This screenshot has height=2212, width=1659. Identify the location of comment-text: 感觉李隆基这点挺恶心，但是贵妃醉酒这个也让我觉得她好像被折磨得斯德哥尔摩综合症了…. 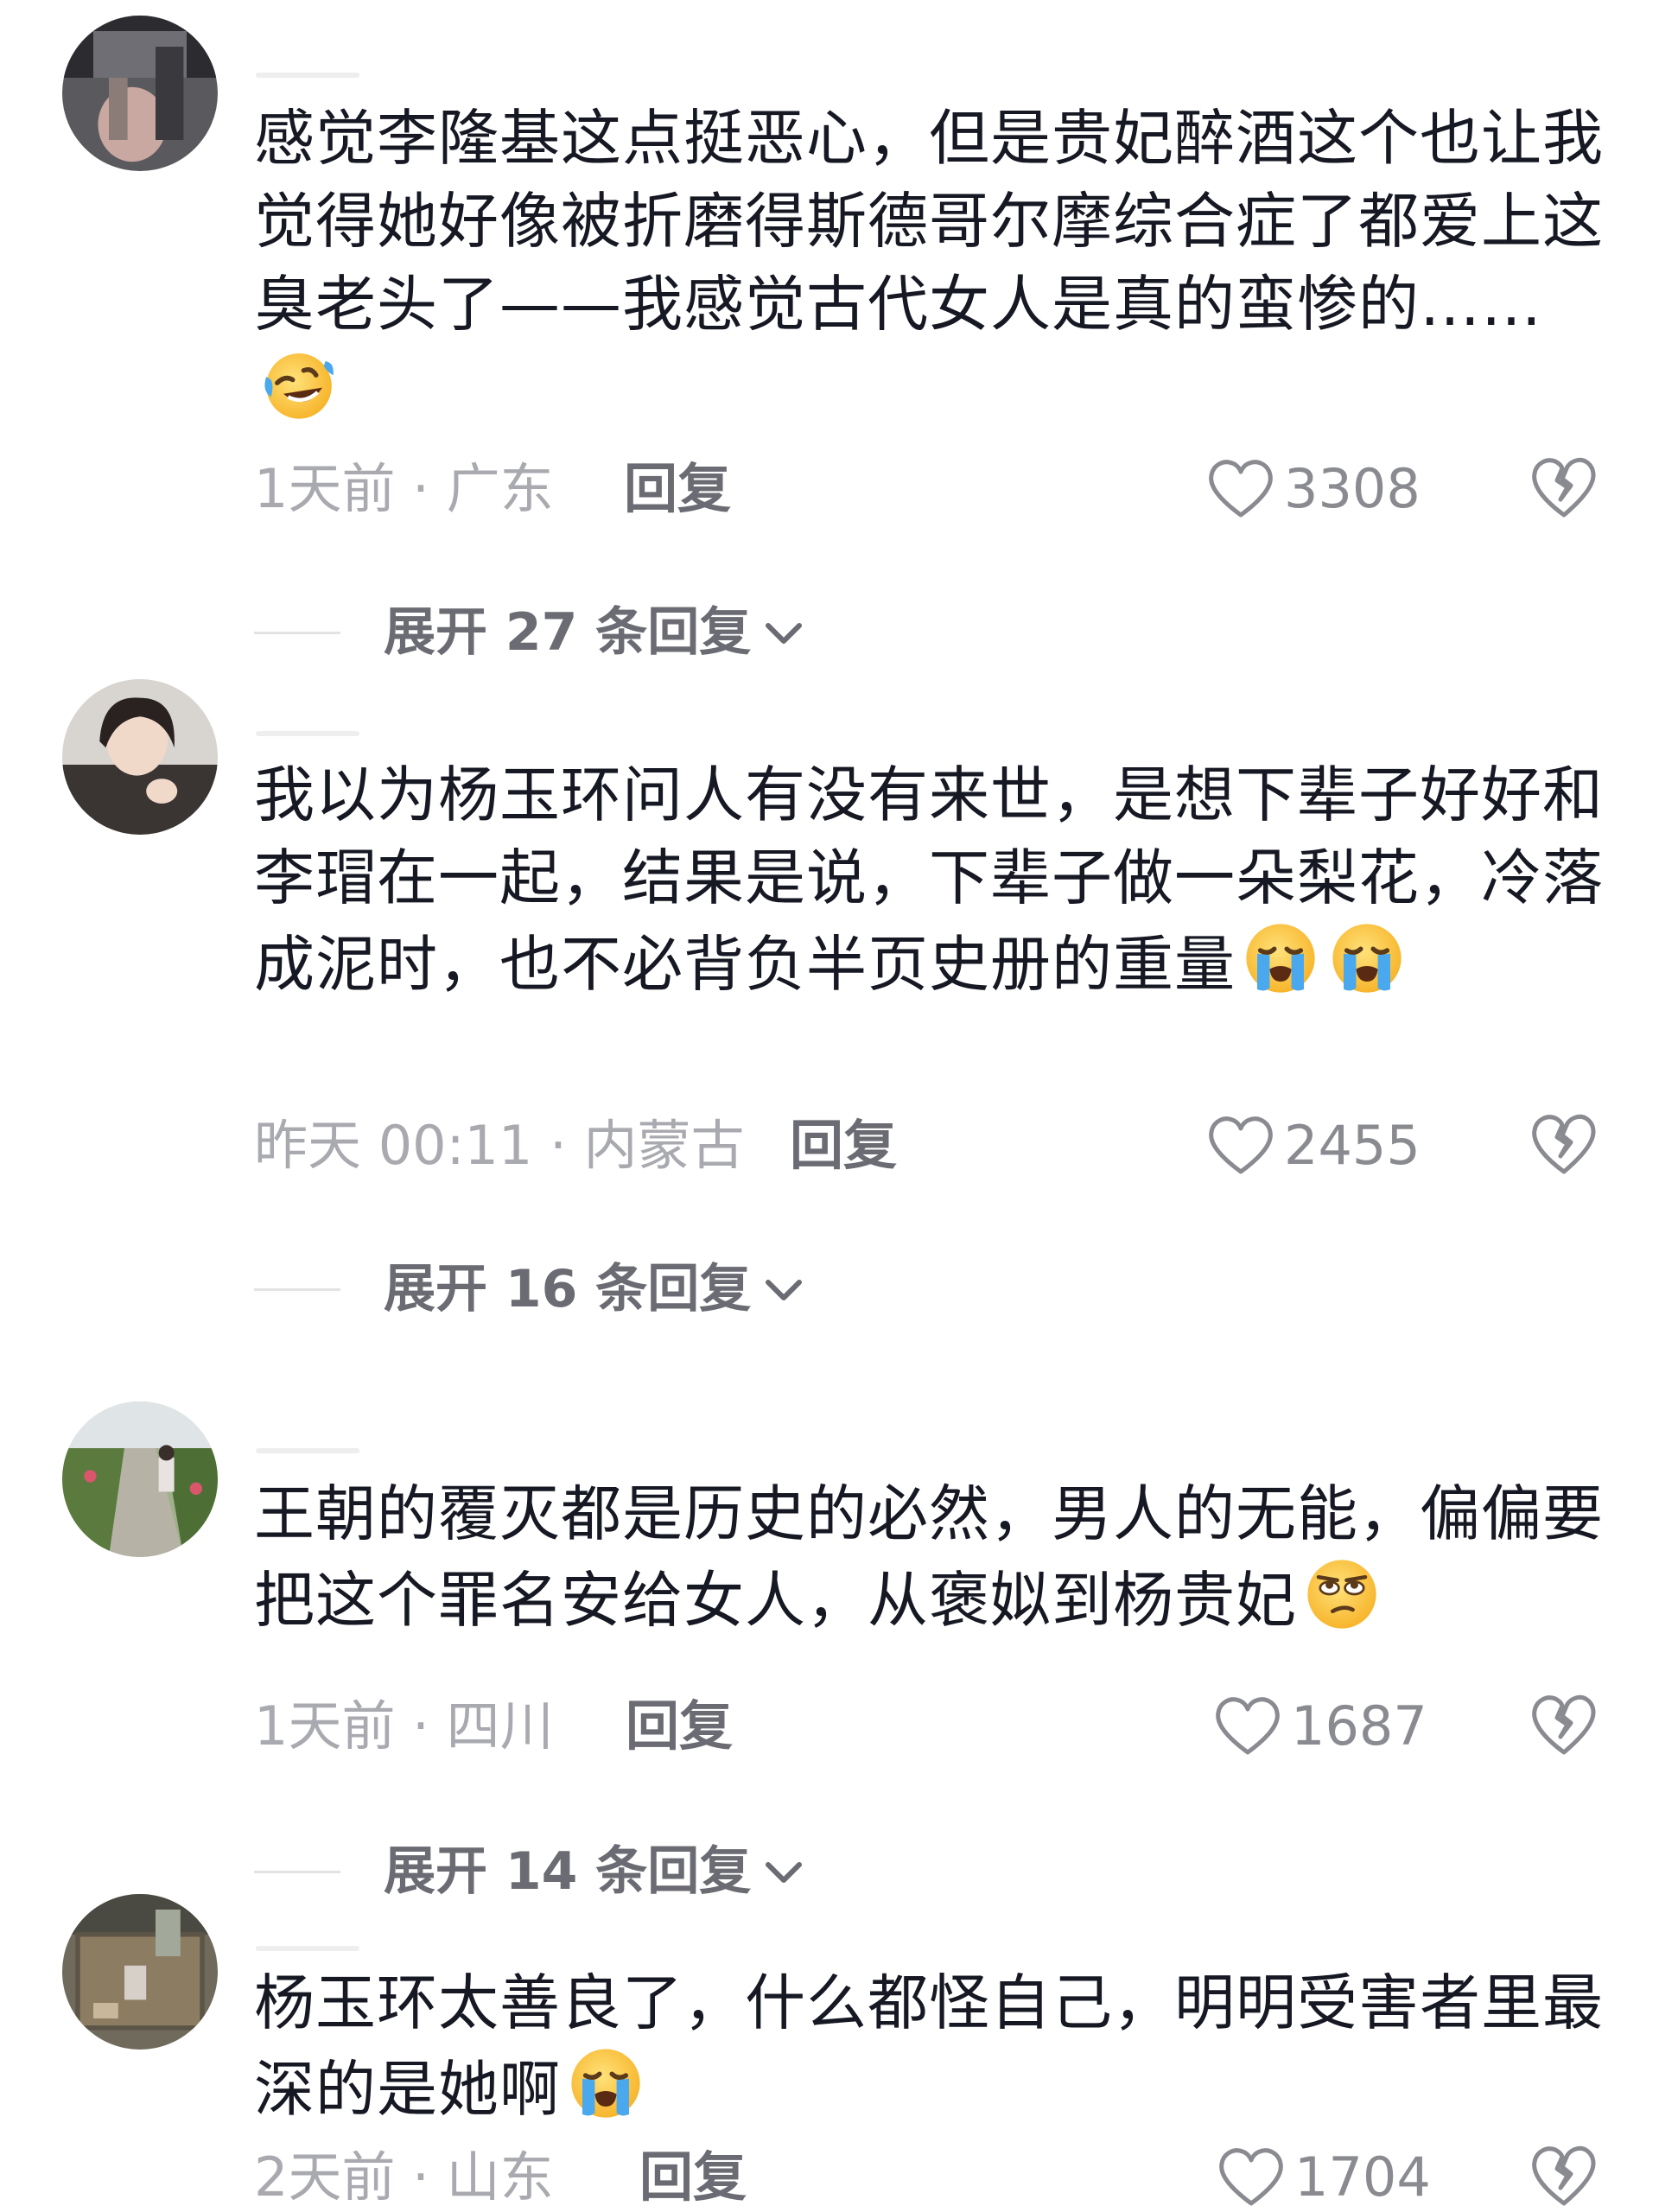
(936, 264).